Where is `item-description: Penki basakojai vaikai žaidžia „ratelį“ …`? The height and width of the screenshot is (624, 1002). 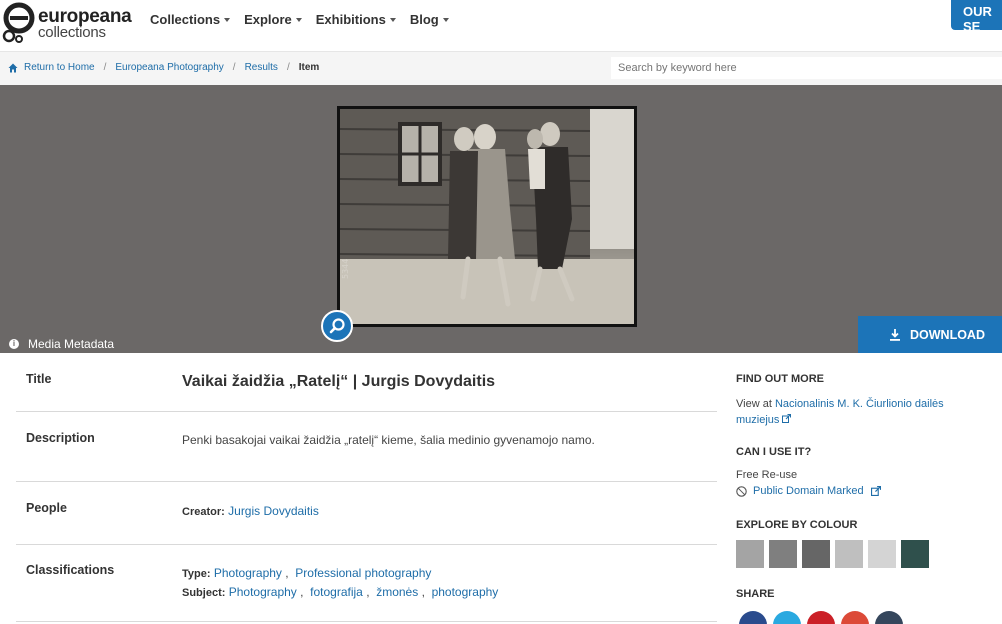 item-description: Penki basakojai vaikai žaidžia „ratelį“ … is located at coordinates (388, 440).